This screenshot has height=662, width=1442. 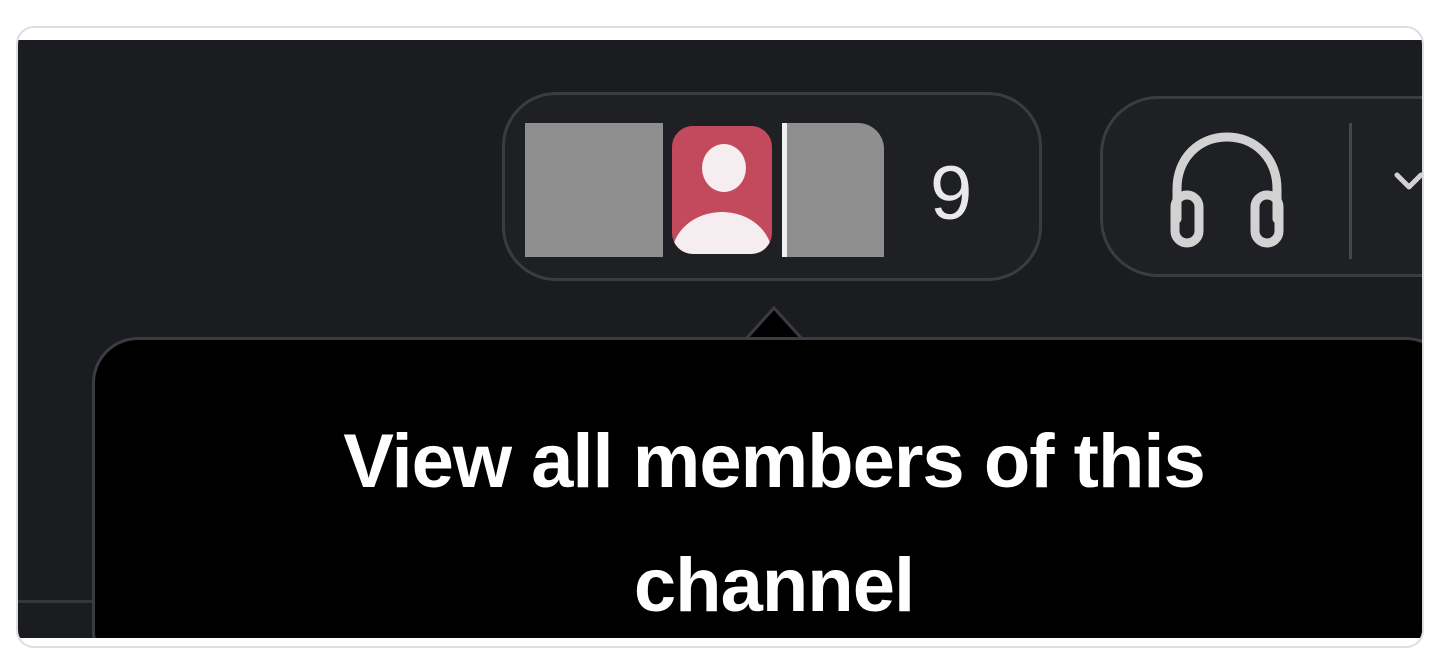 What do you see at coordinates (724, 168) in the screenshot?
I see `avatar-person-head` at bounding box center [724, 168].